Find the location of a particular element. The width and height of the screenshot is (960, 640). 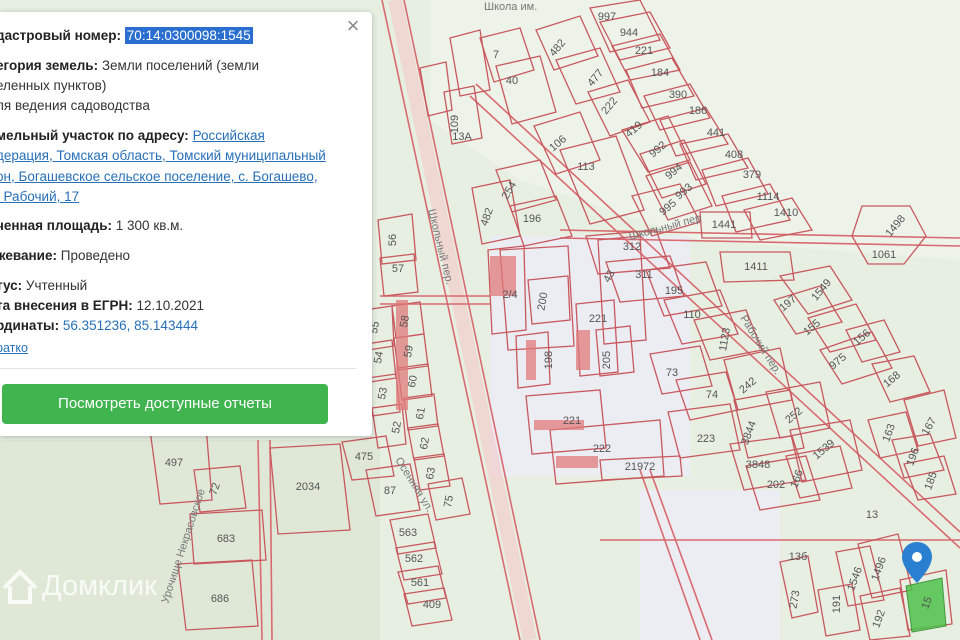

address-line4: , Рабочий, 17 is located at coordinates (39, 197).